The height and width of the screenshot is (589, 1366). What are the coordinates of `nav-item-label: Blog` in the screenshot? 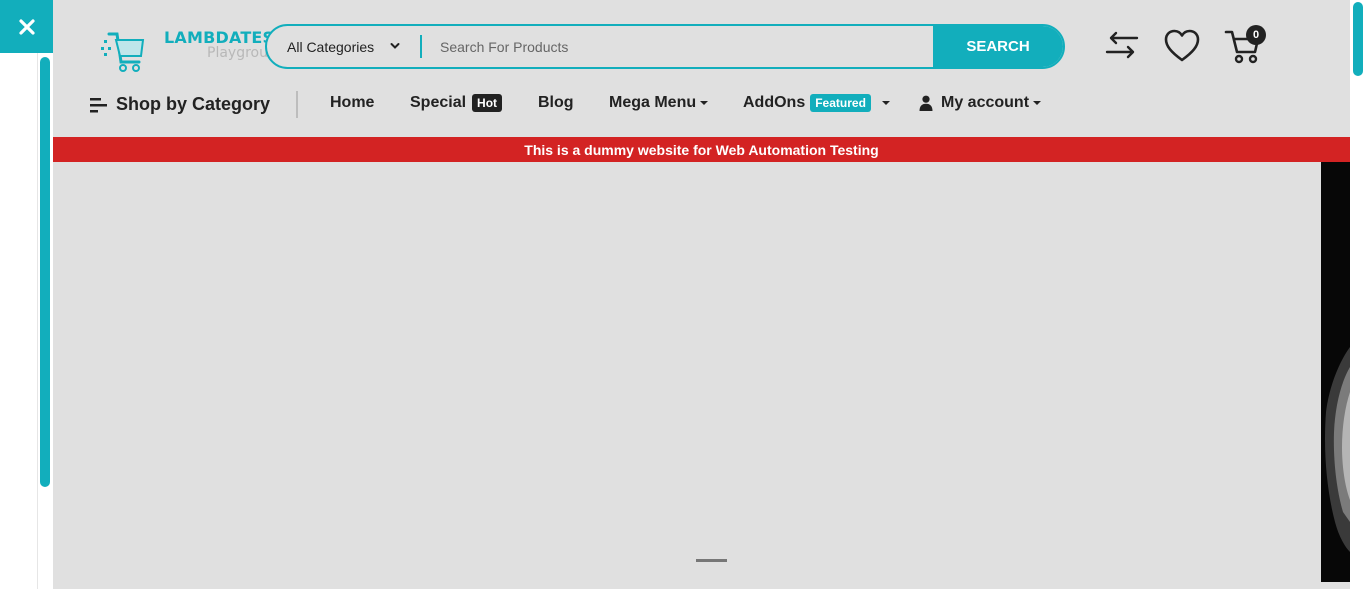 It's located at (556, 102).